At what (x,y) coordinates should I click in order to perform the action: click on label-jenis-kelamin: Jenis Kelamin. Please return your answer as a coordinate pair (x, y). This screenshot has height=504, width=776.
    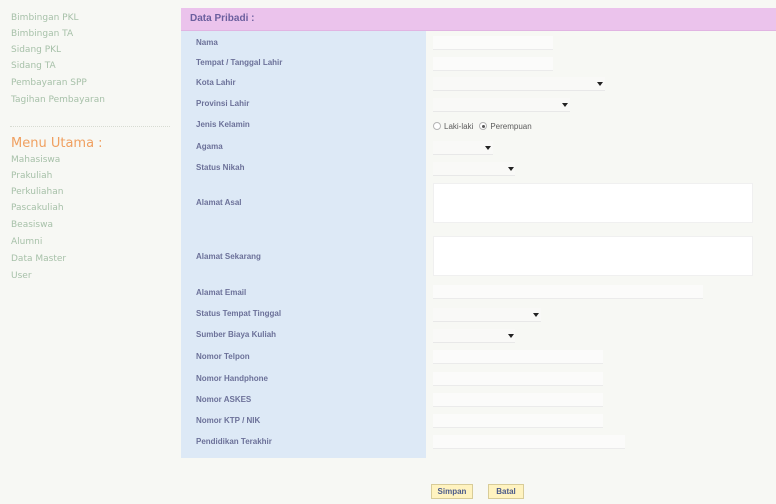
    Looking at the image, I should click on (223, 124).